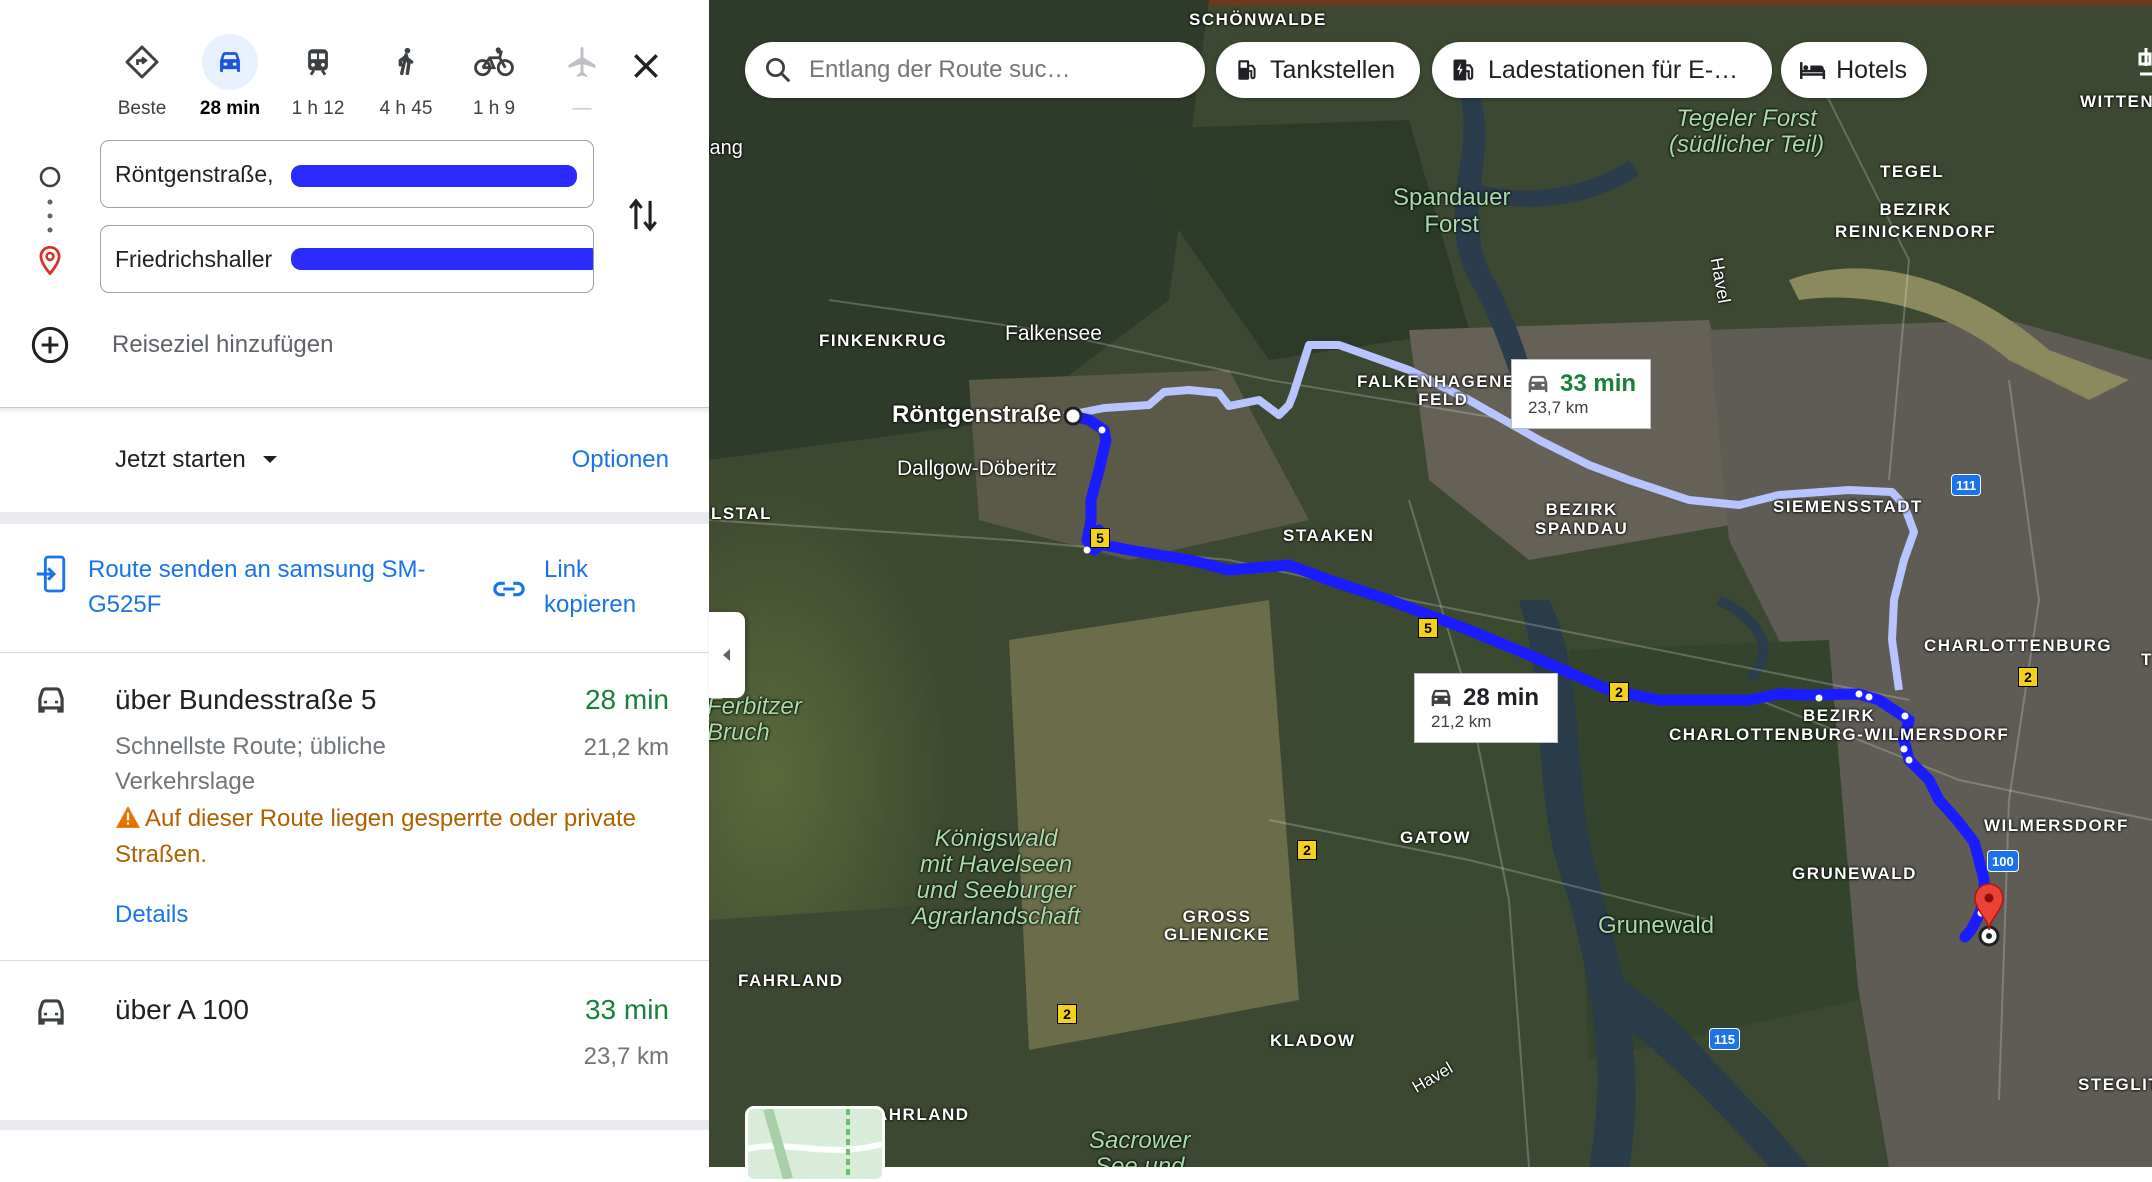 The height and width of the screenshot is (1182, 2152). I want to click on swap-button, so click(643, 217).